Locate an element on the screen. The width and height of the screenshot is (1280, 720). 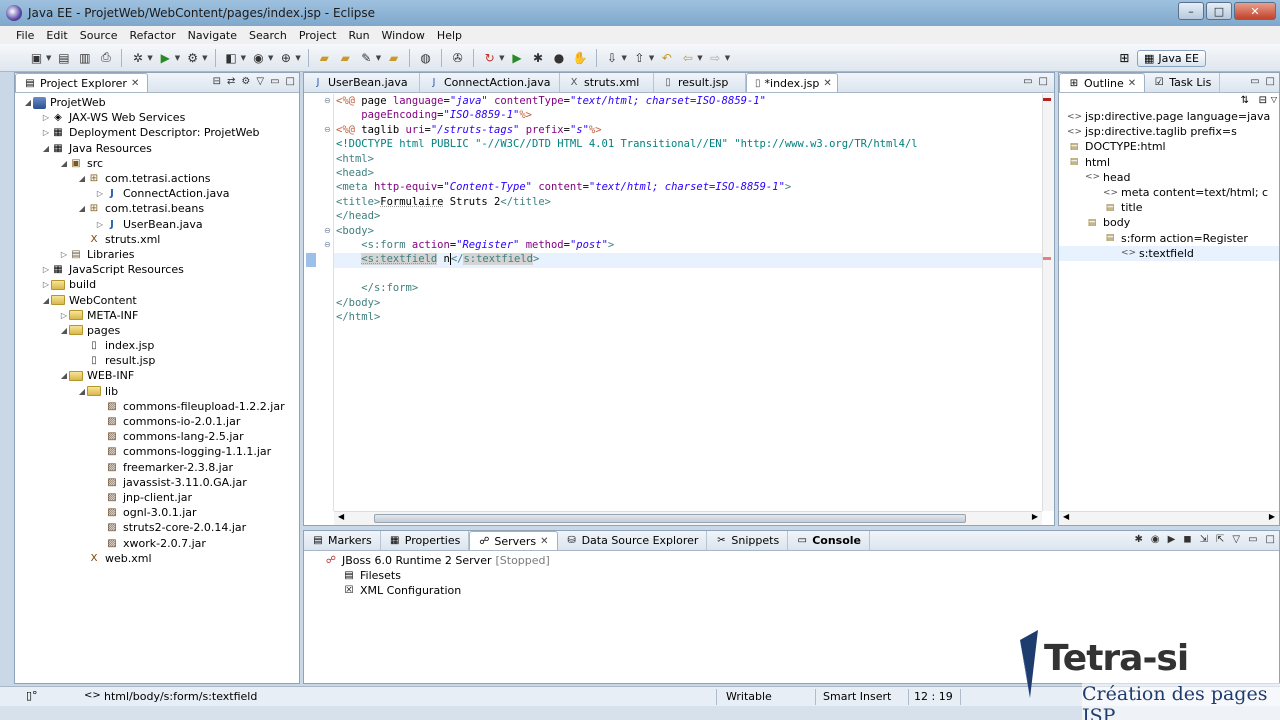
editor-tab: ▯ *index.jsp ✕ is located at coordinates (792, 82).